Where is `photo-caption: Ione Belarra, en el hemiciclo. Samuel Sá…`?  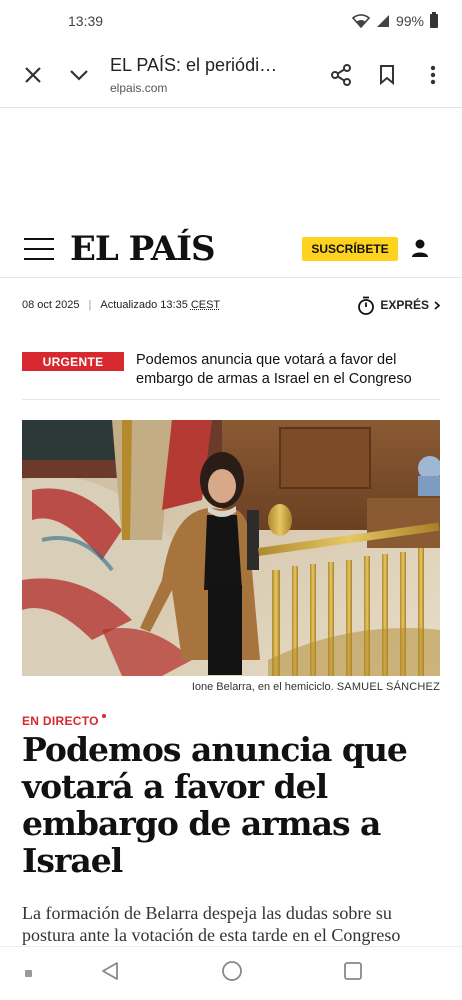 photo-caption: Ione Belarra, en el hemiciclo. Samuel Sá… is located at coordinates (231, 687).